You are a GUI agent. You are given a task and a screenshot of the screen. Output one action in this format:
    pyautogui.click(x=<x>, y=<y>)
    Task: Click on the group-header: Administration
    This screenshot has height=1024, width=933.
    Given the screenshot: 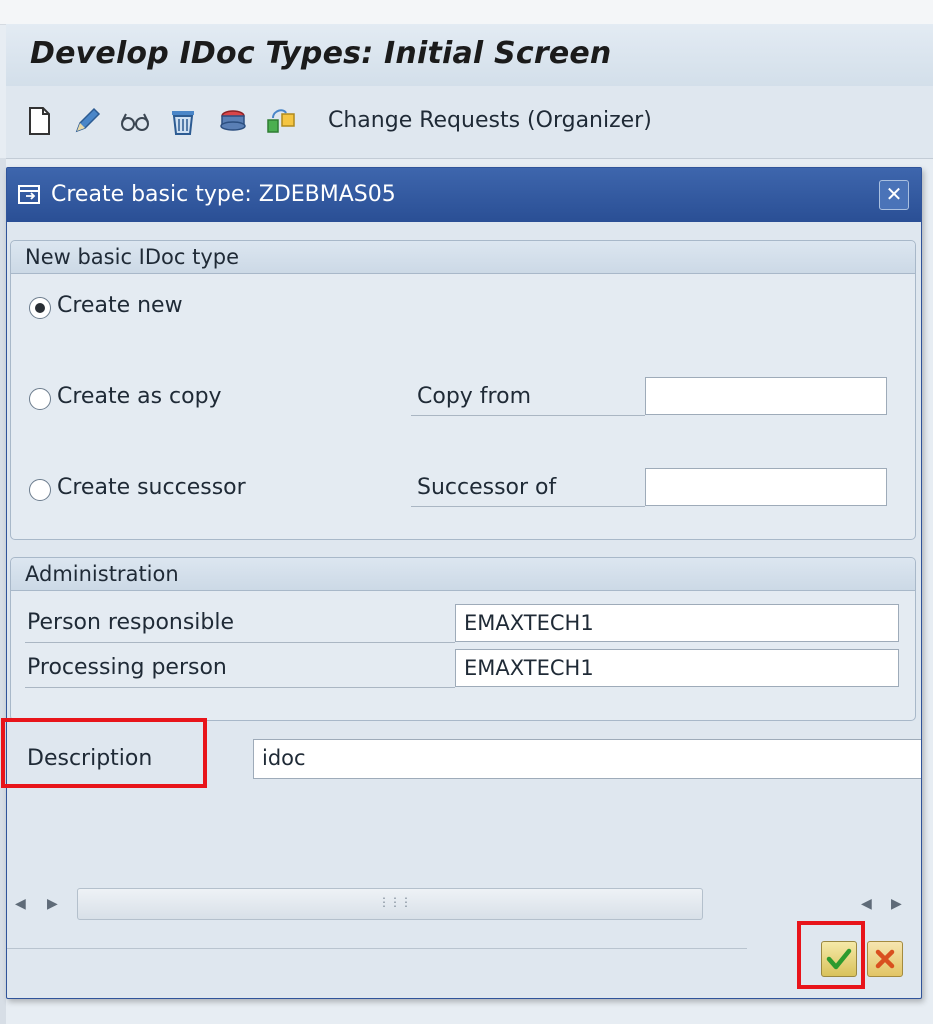 What is the action you would take?
    pyautogui.click(x=463, y=574)
    